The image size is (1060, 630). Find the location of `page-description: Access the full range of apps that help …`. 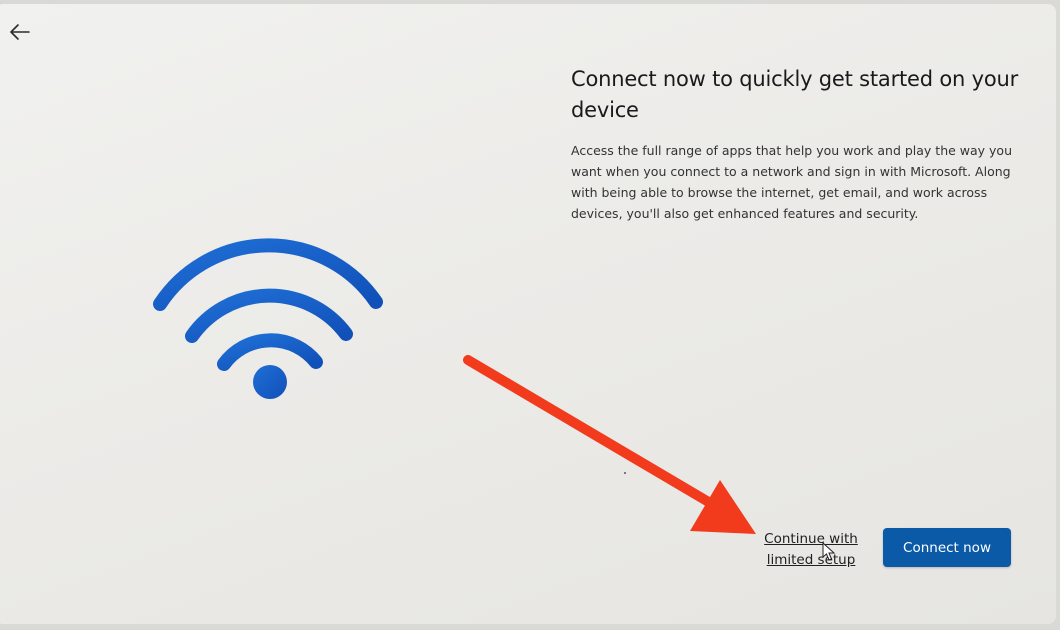

page-description: Access the full range of apps that help … is located at coordinates (792, 182).